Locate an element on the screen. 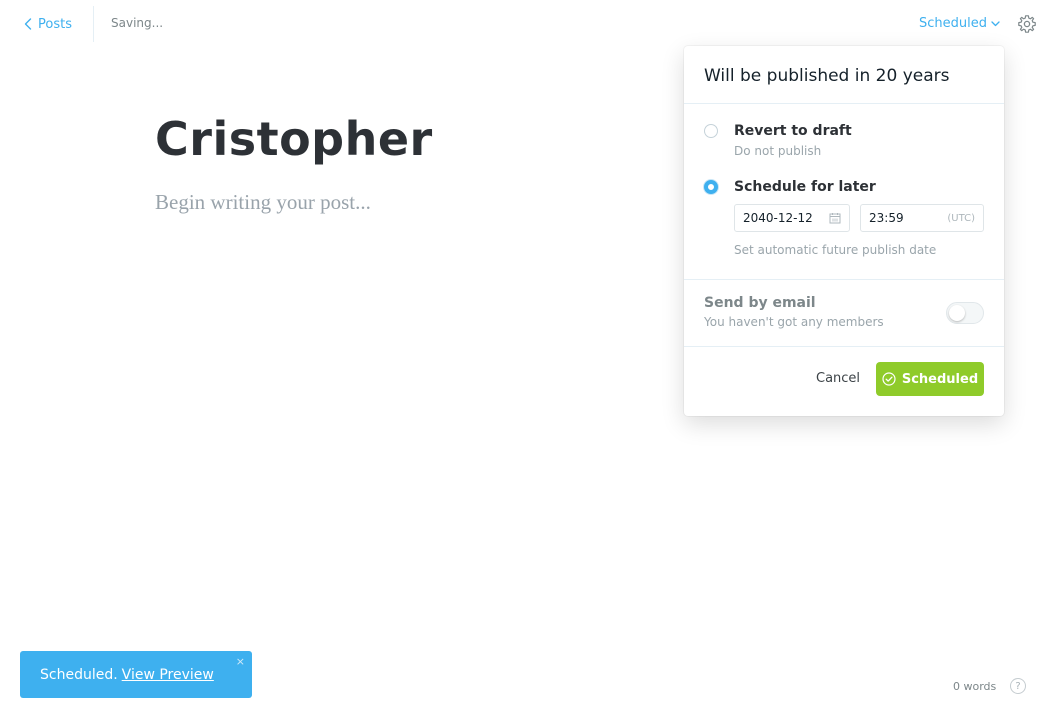 This screenshot has height=718, width=1050. option-desc-revert: Do not publish is located at coordinates (778, 151).